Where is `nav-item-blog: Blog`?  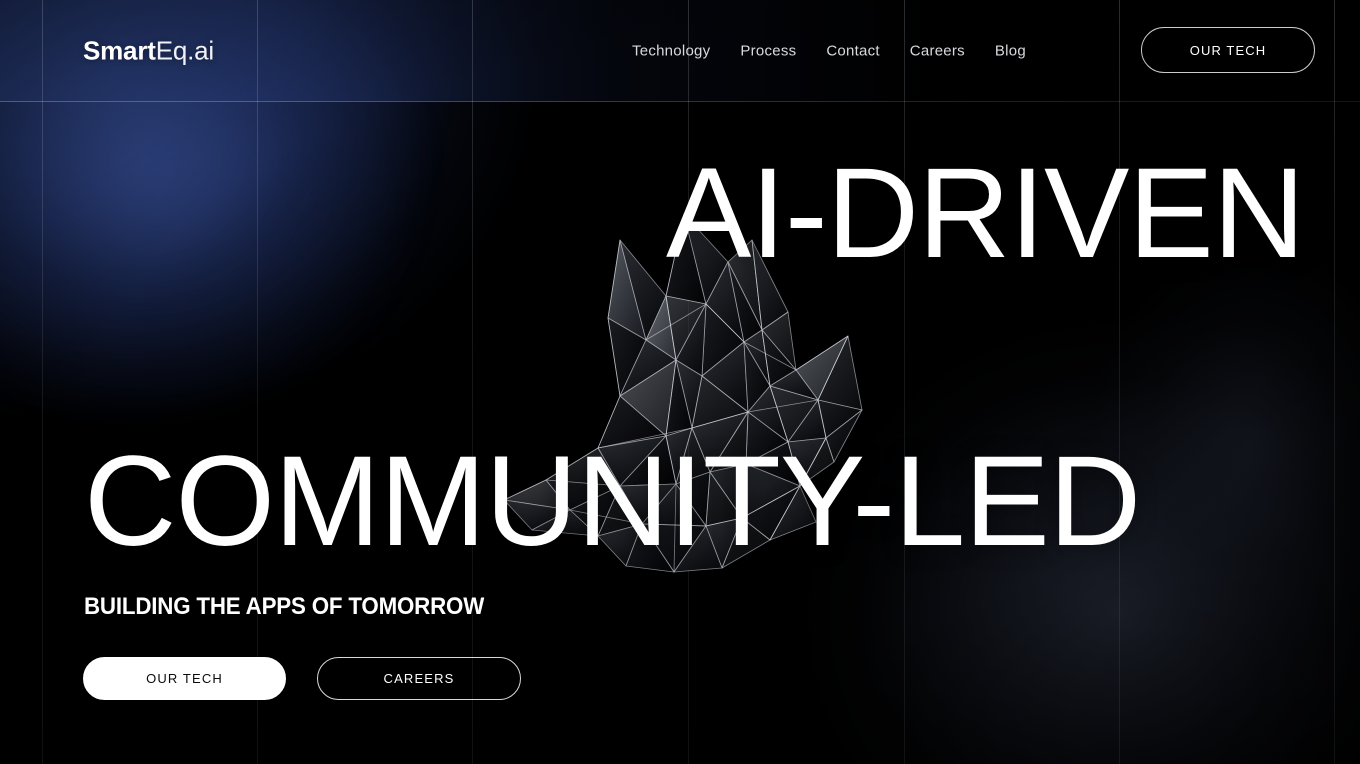
nav-item-blog: Blog is located at coordinates (1010, 50).